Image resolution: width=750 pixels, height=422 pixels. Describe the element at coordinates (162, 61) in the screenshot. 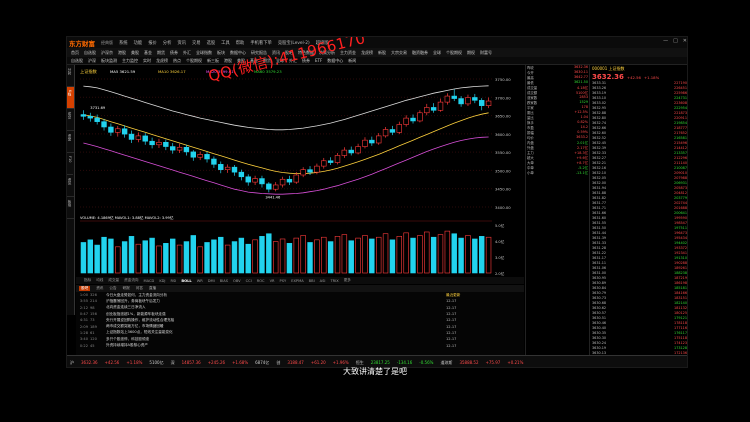

I see `toolbar-item: 龙虎榜` at that location.